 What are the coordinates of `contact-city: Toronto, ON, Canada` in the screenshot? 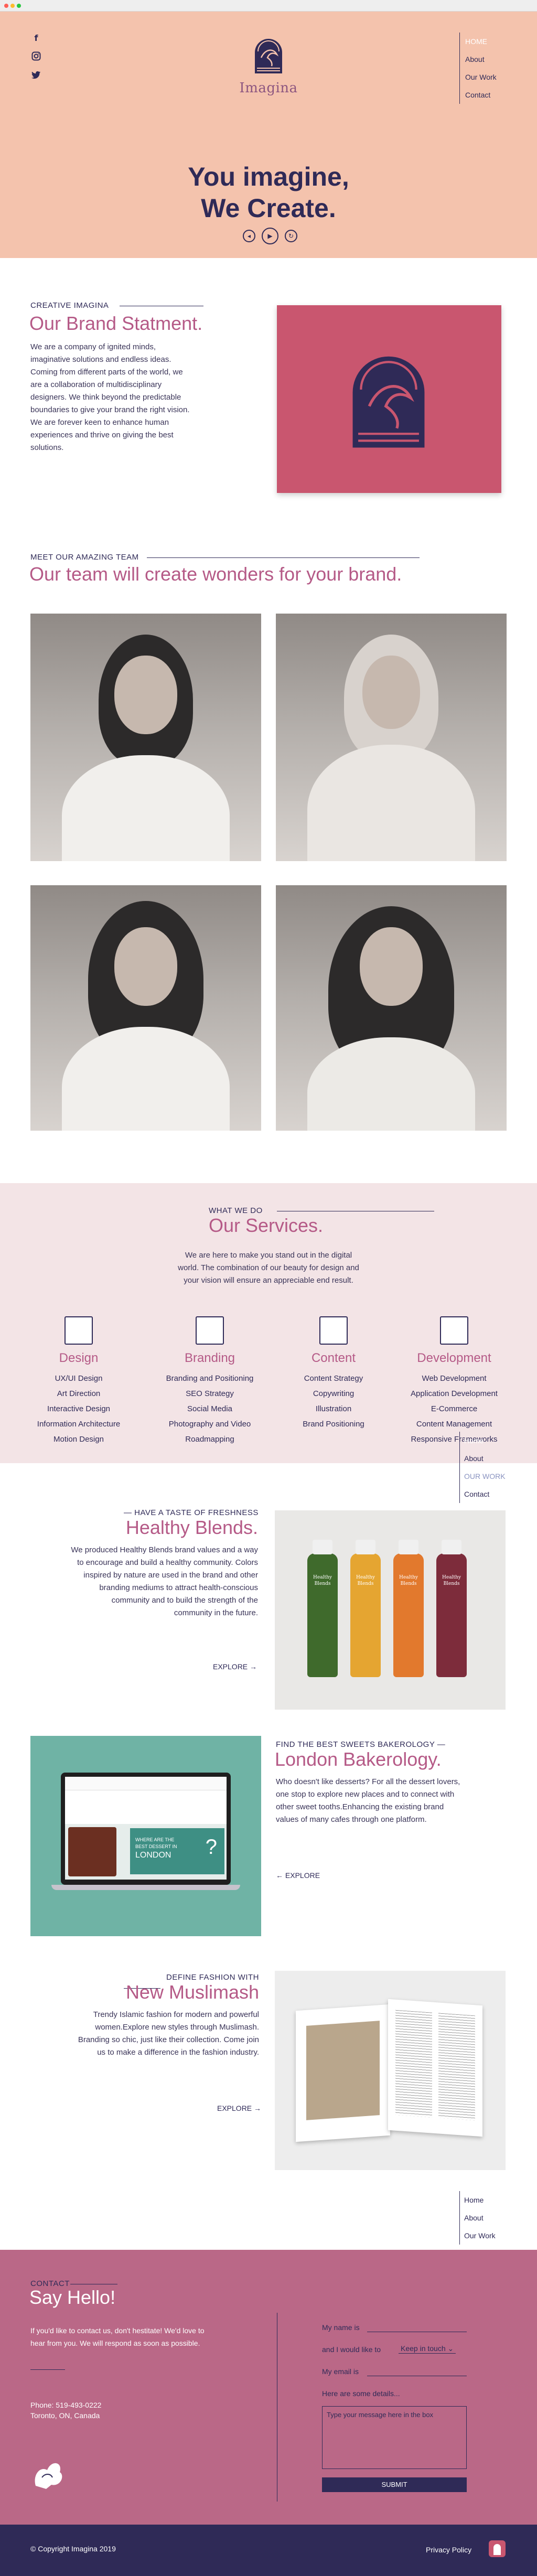 It's located at (65, 2415).